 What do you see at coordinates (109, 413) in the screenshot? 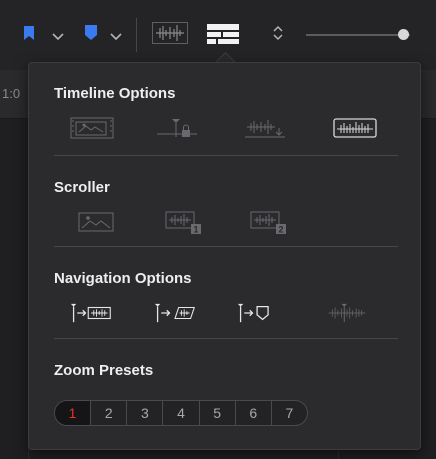
I see `zoom-preset-2: 2` at bounding box center [109, 413].